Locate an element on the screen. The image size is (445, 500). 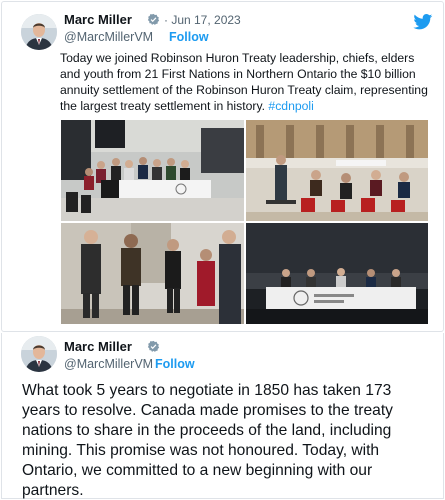
event-photo-audience is located at coordinates (337, 170).